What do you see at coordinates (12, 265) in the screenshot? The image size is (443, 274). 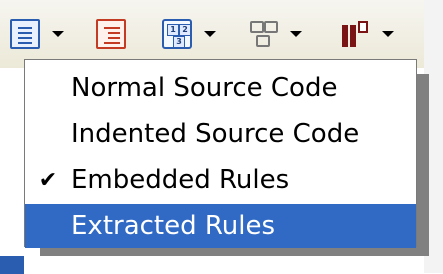 I see `selection-fragment` at bounding box center [12, 265].